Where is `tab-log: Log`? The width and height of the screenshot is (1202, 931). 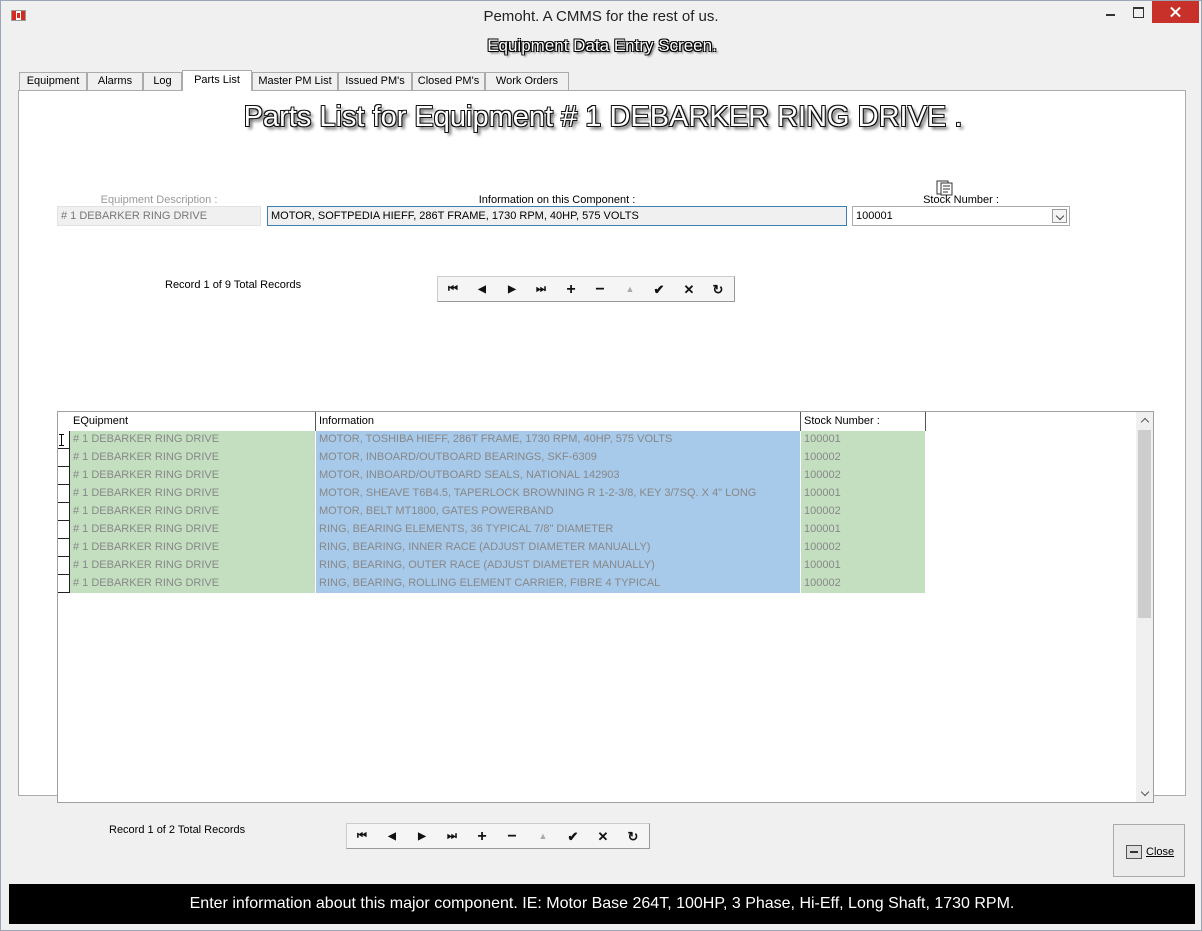 tab-log: Log is located at coordinates (162, 81).